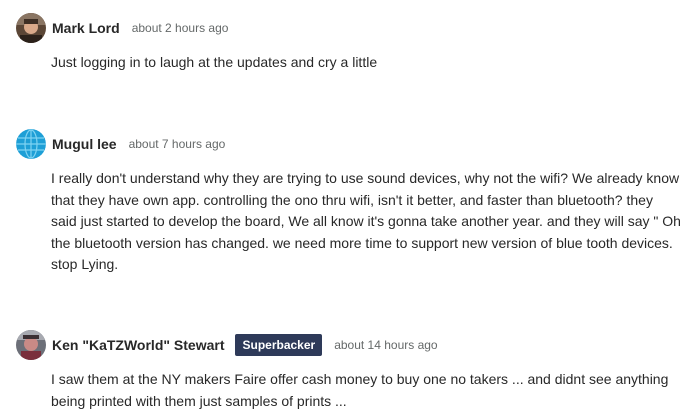 Image resolution: width=680 pixels, height=420 pixels. I want to click on comment-header: Mugul lee about 7 hours ago, so click(346, 144).